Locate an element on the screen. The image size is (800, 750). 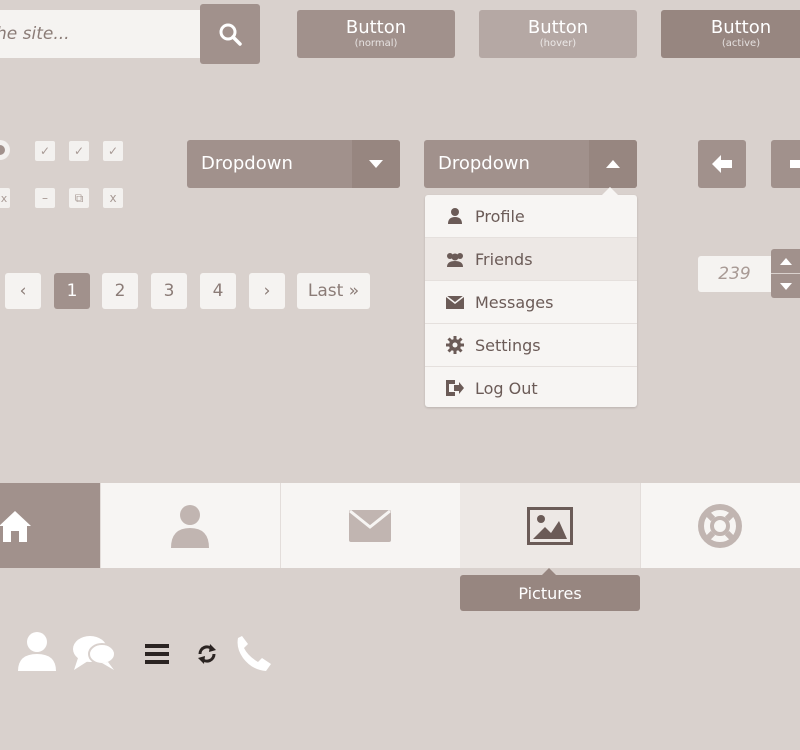
phone-icon is located at coordinates (254, 653).